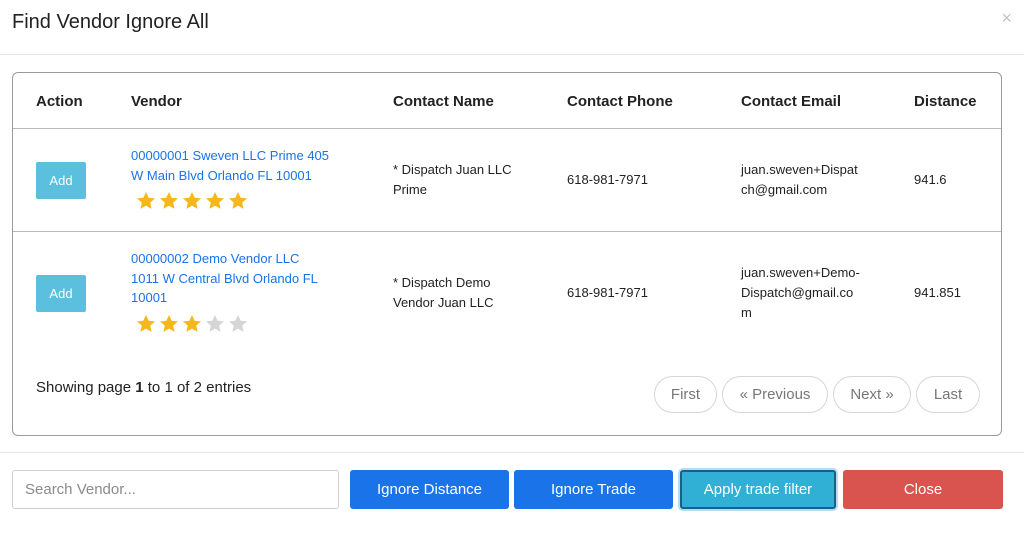  I want to click on contact-name-line: Prime, so click(410, 189).